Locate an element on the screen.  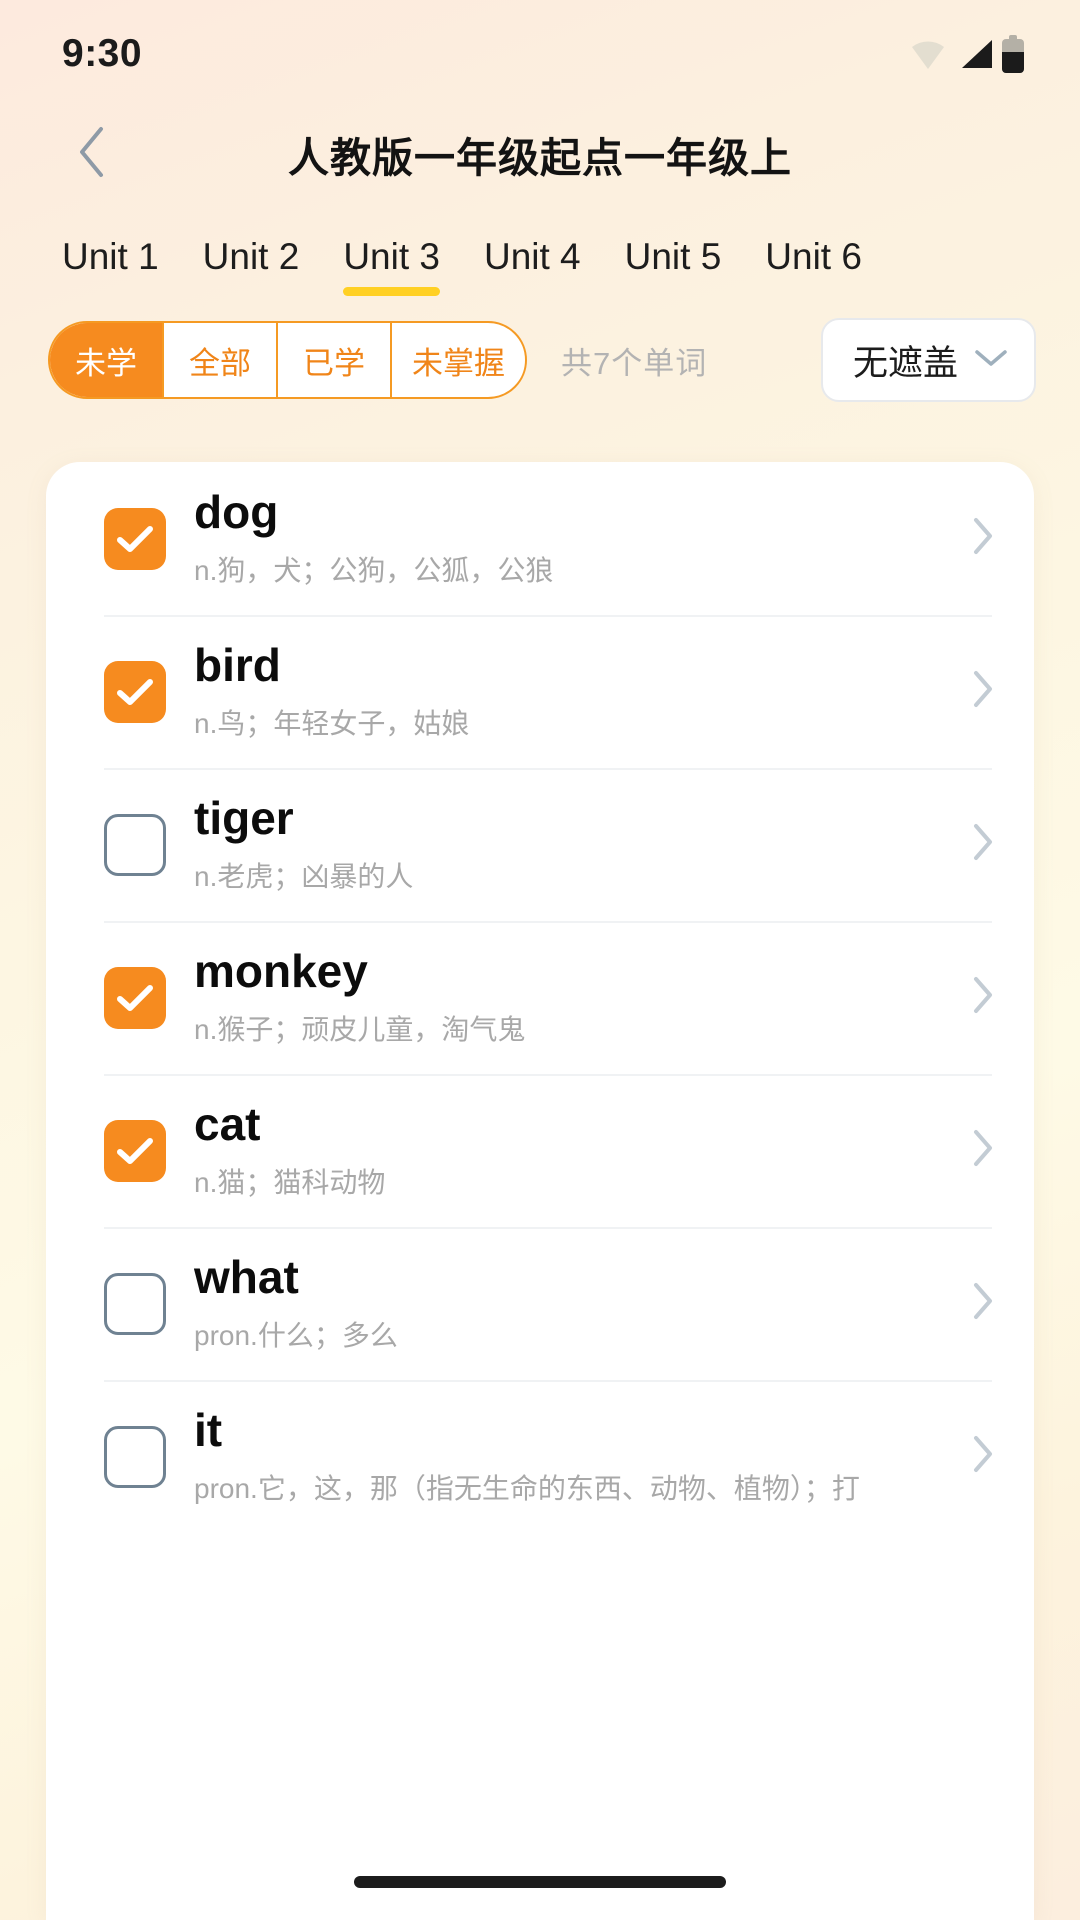
word-text-block: monkey n.猴子；顽皮儿童，淘气鬼 is located at coordinates (575, 997).